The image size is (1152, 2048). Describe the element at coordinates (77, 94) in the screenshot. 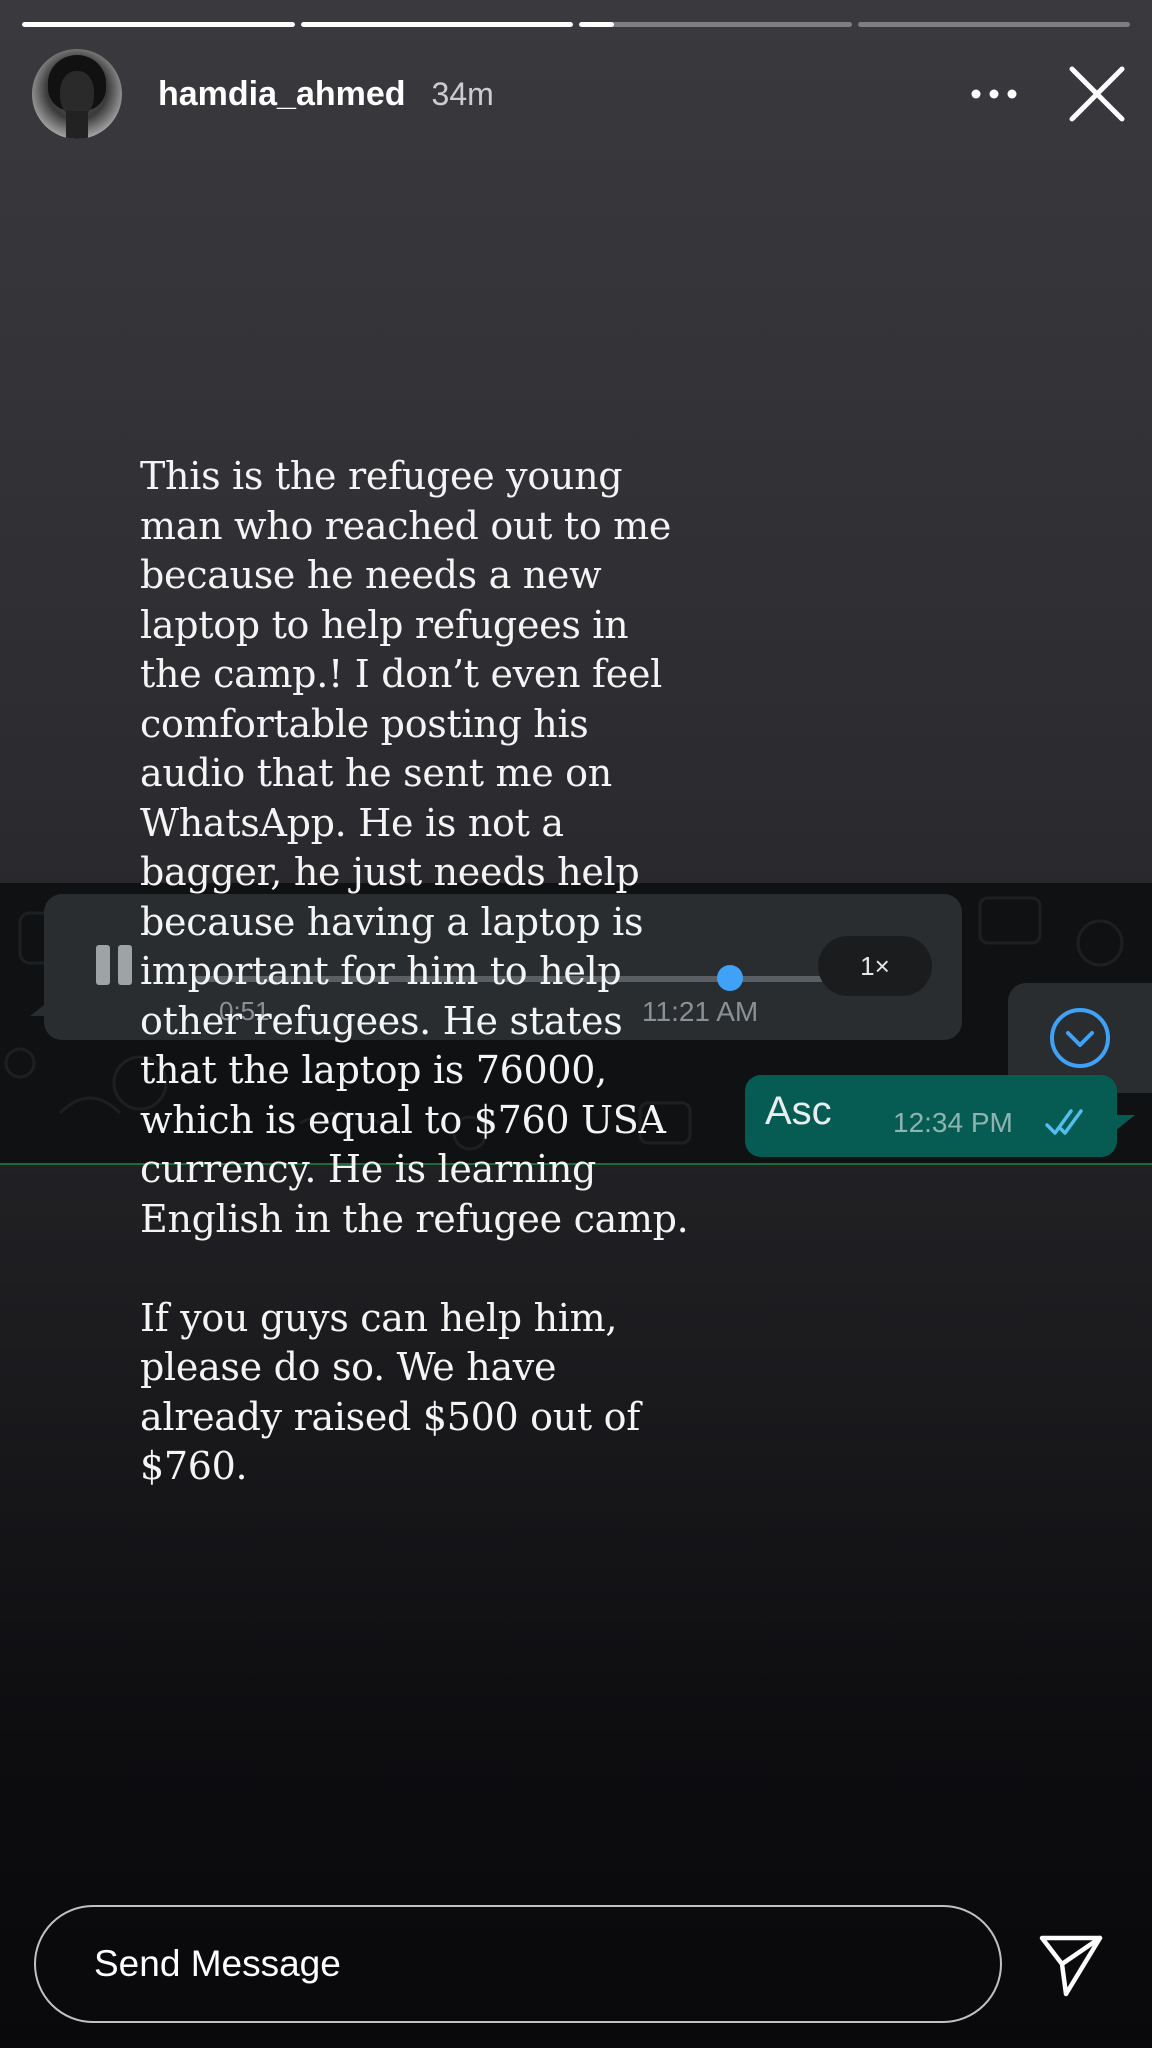

I see `avatar` at that location.